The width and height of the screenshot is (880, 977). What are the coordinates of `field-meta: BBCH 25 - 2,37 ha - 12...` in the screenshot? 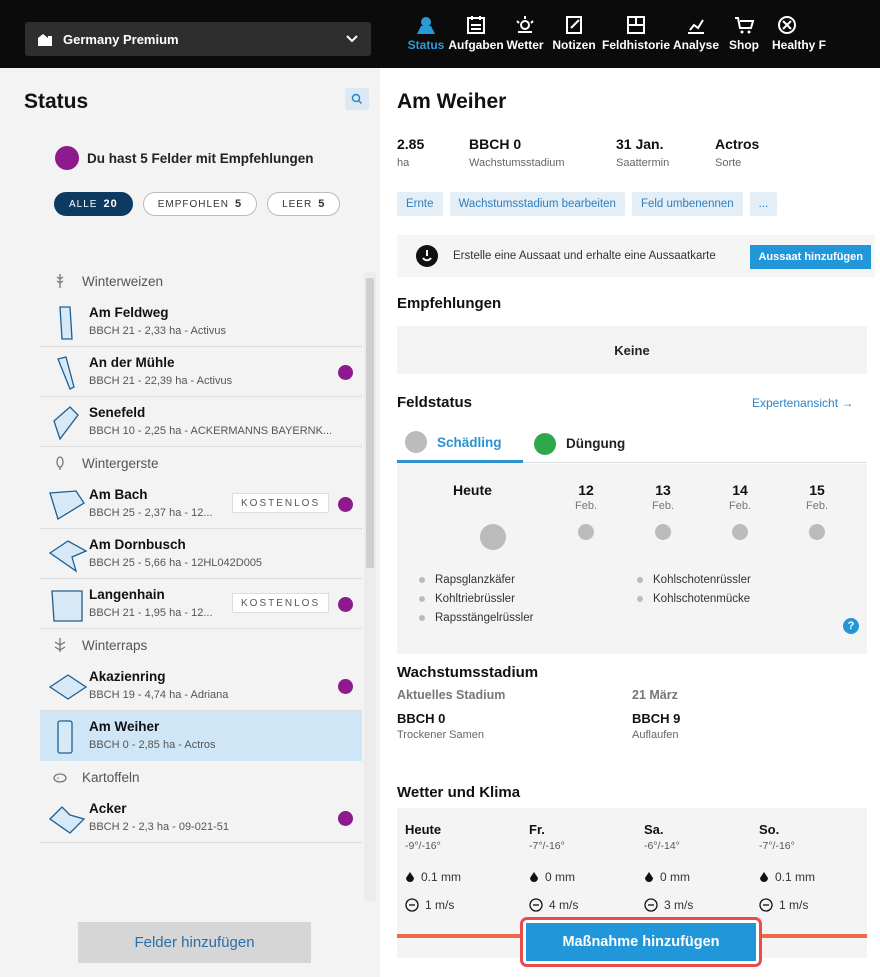 It's located at (151, 513).